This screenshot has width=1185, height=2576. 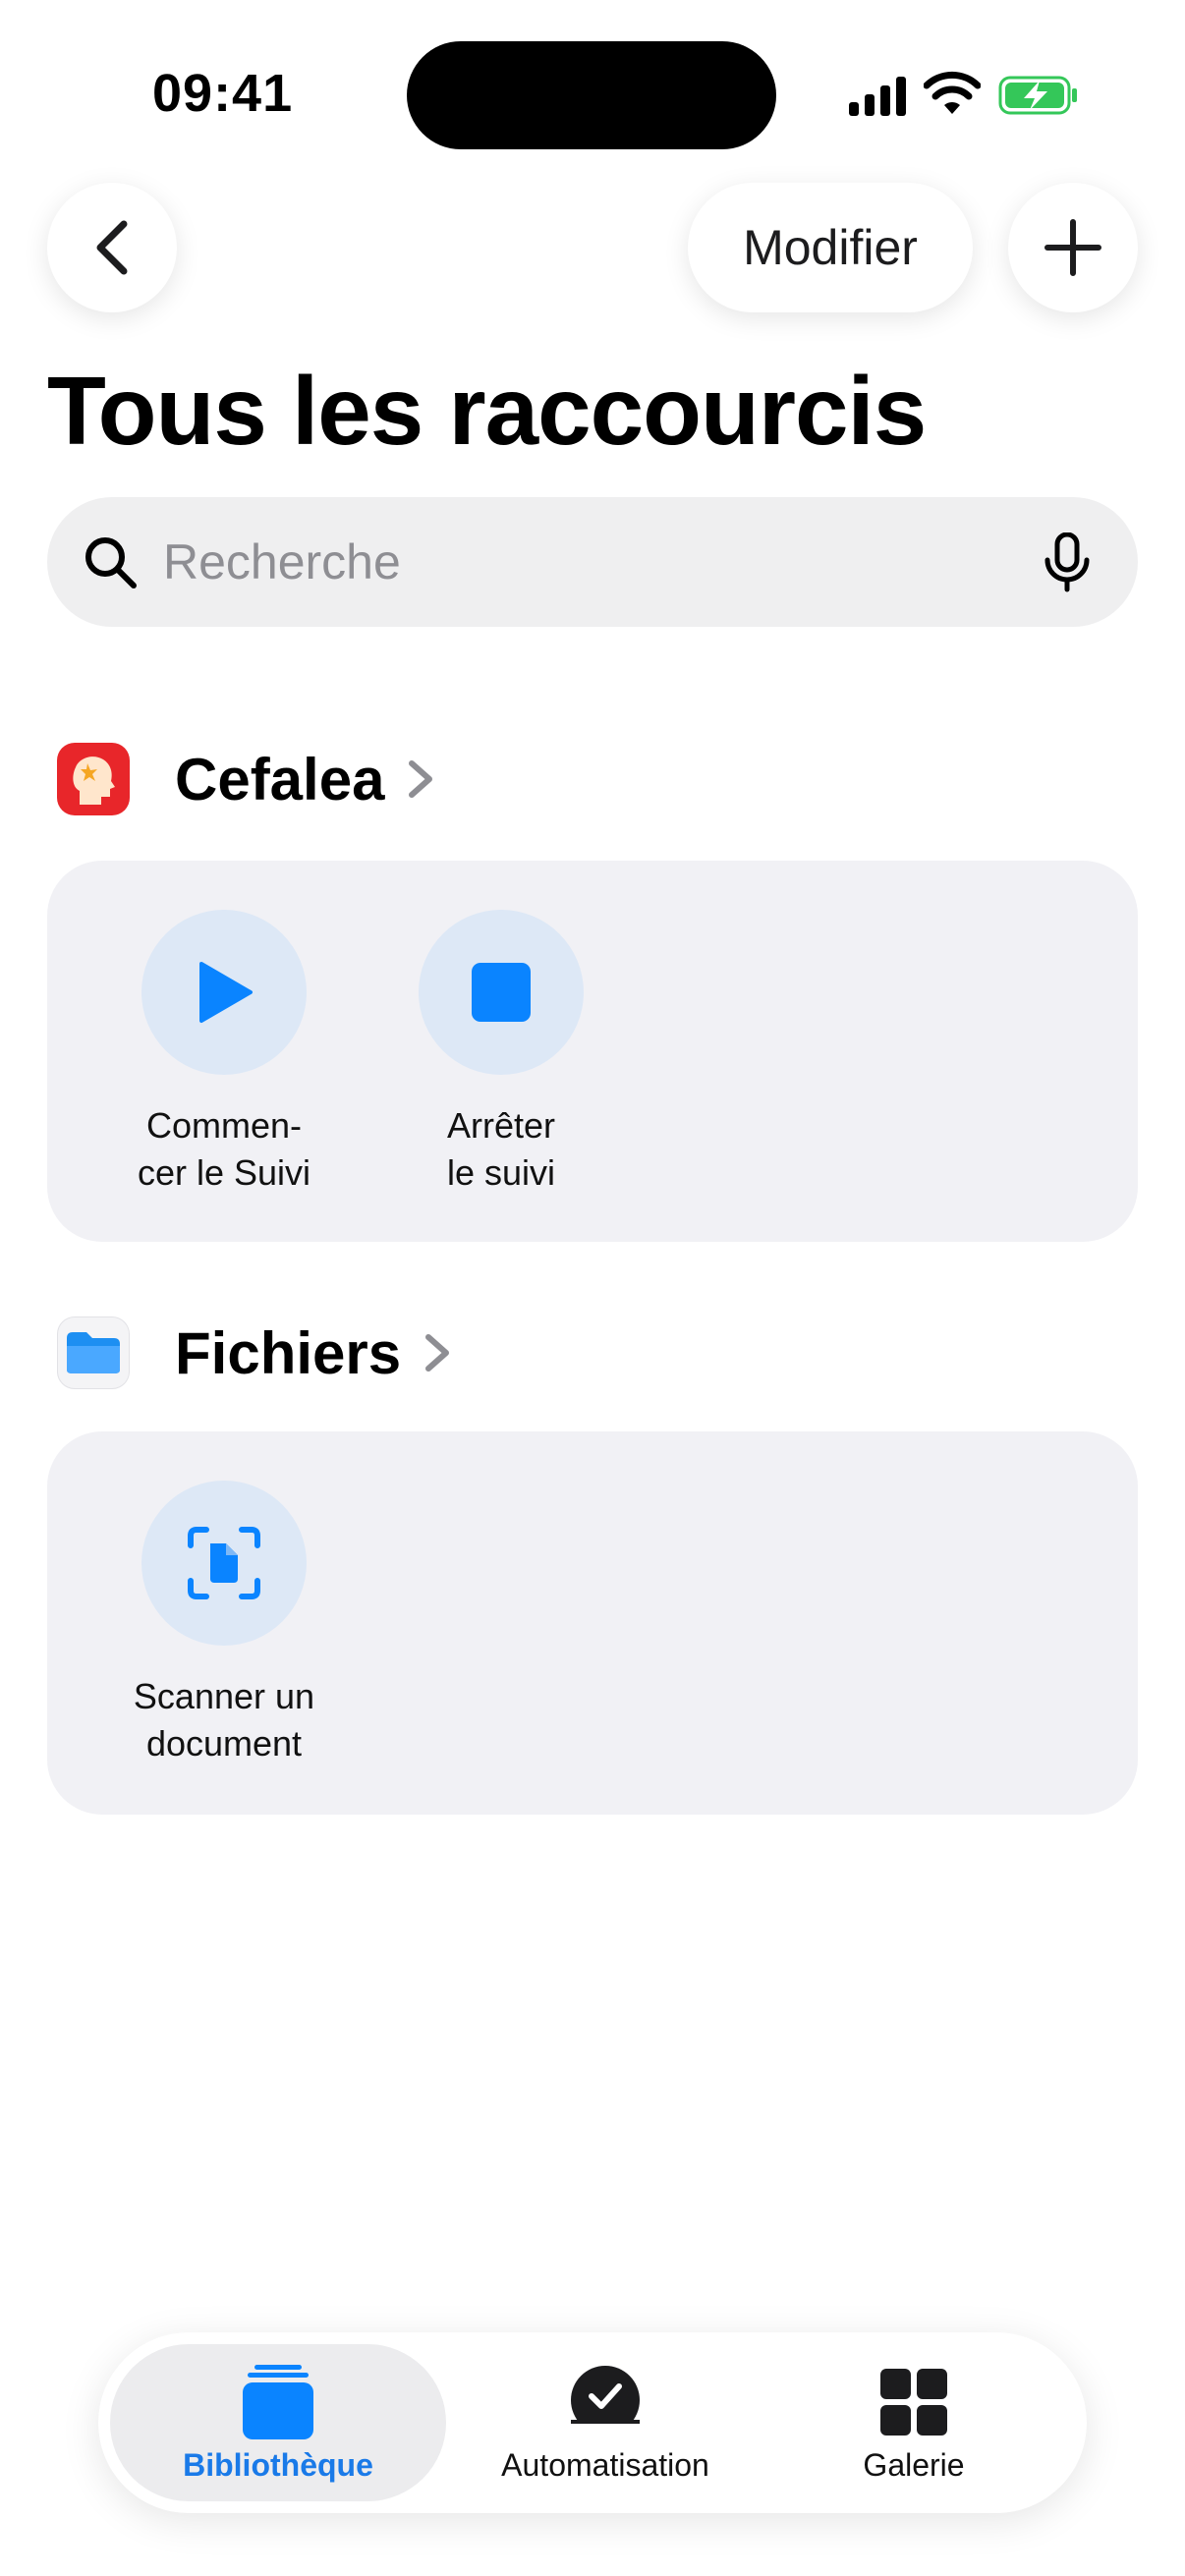 I want to click on shortcut-label: Commen- cer le Suivi, so click(x=224, y=1149).